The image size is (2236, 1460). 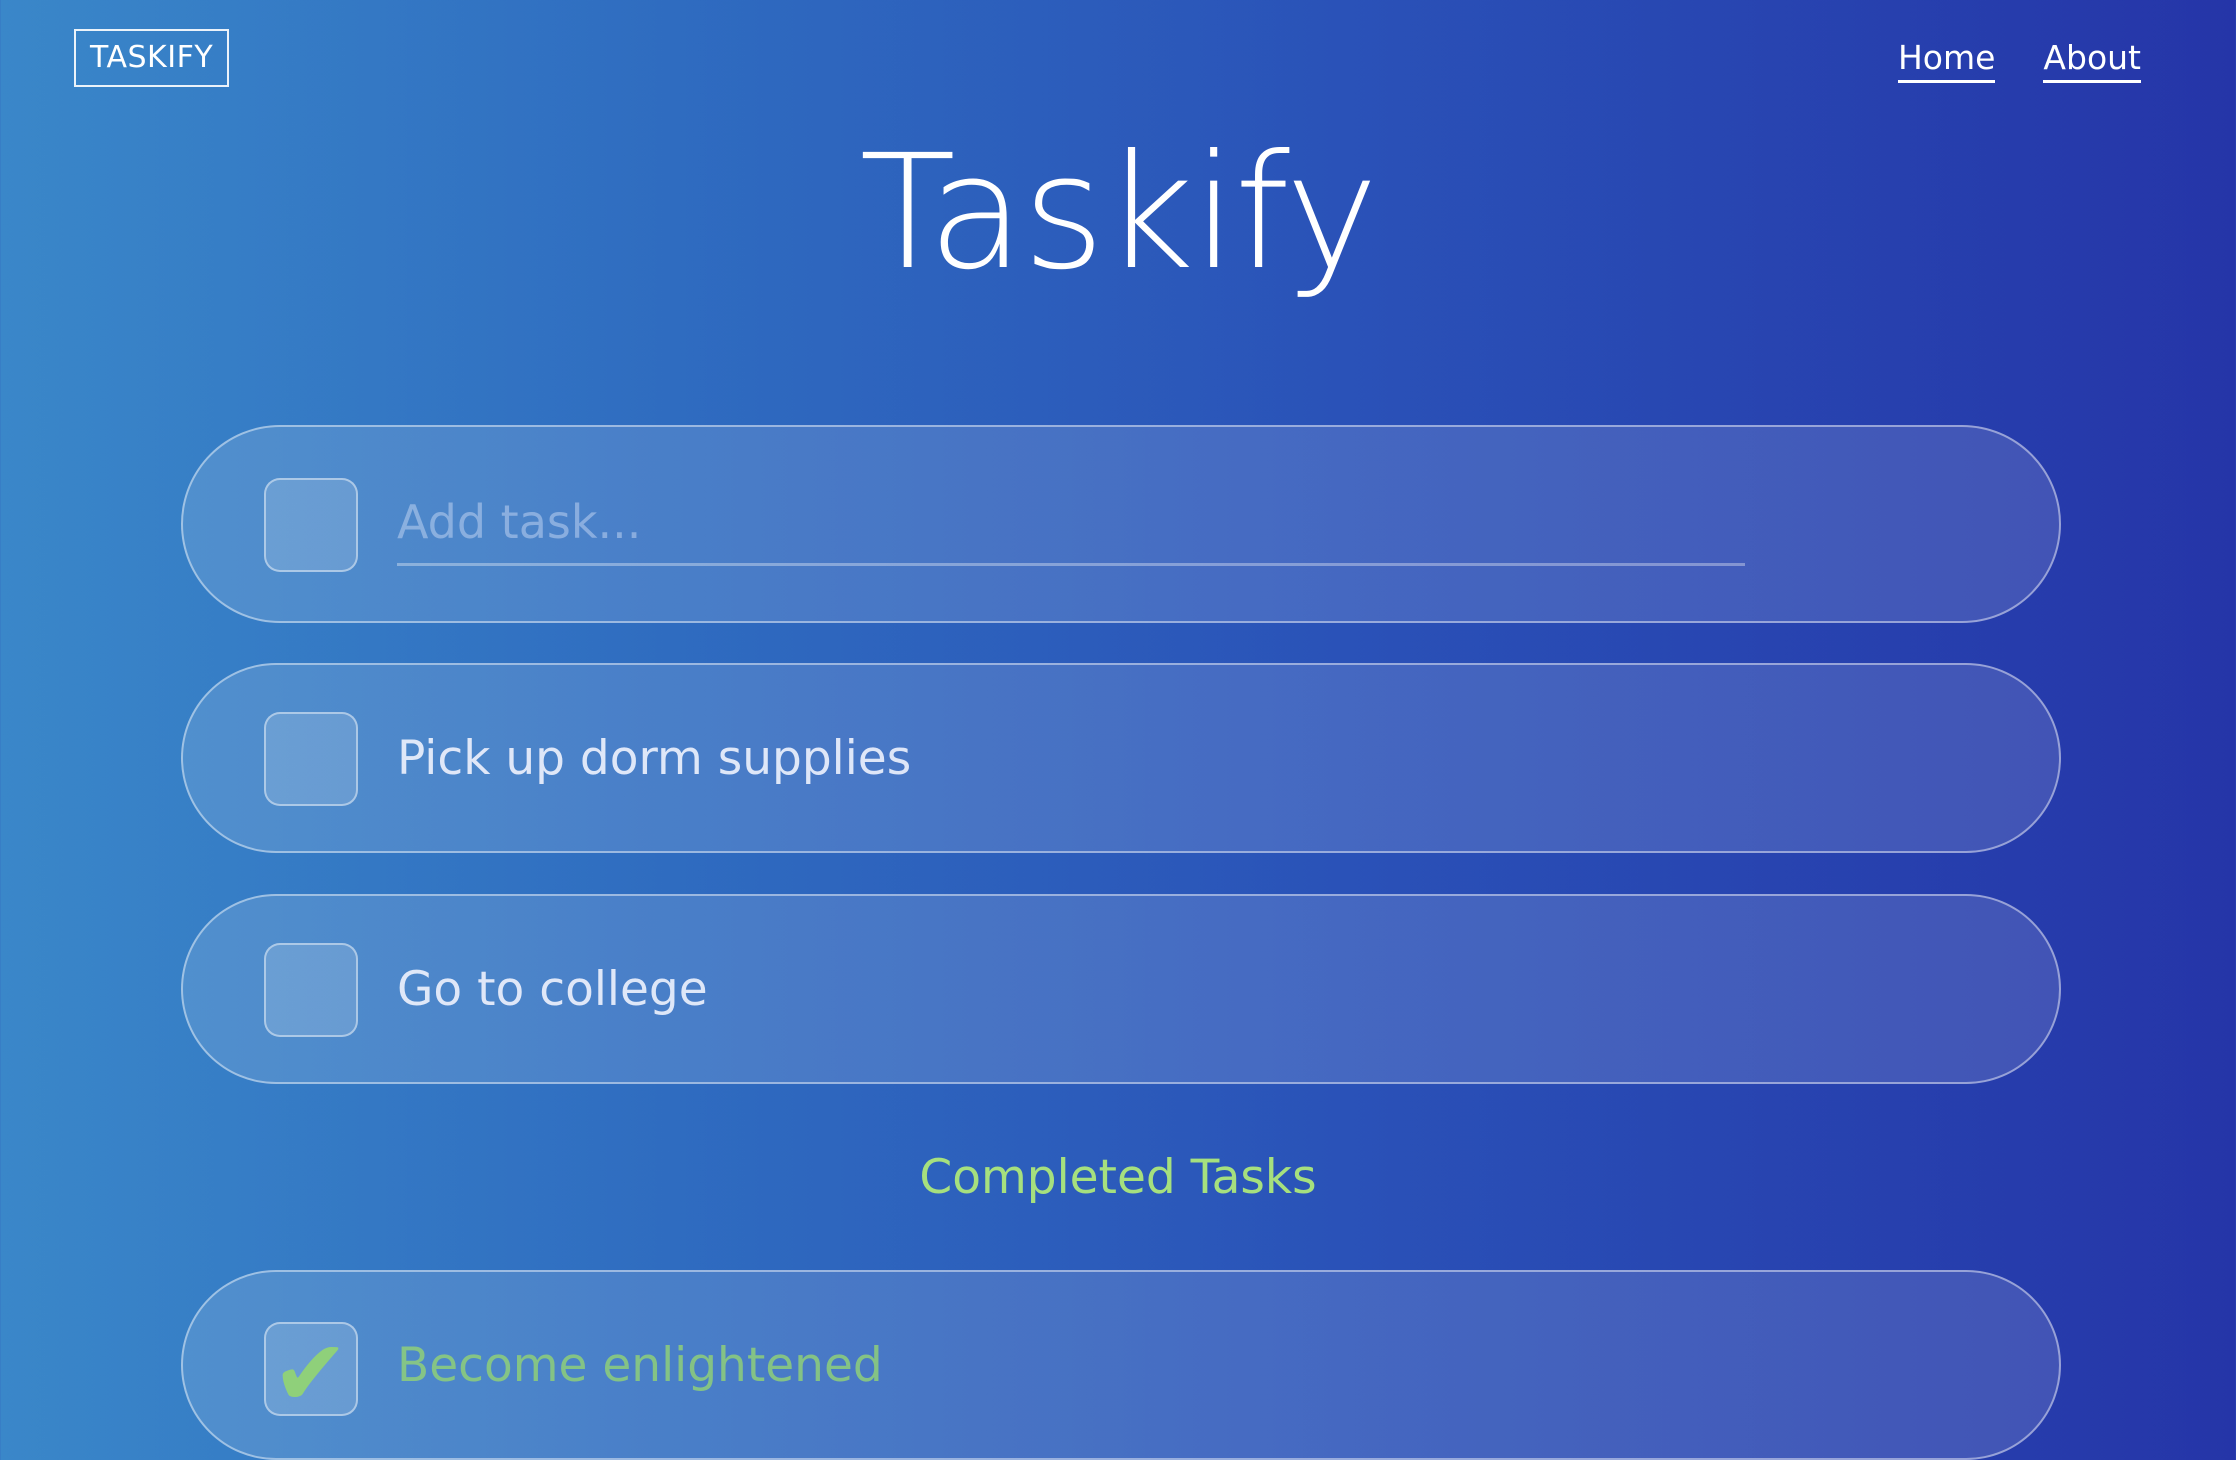 What do you see at coordinates (2019, 59) in the screenshot?
I see `main-nav: Home About` at bounding box center [2019, 59].